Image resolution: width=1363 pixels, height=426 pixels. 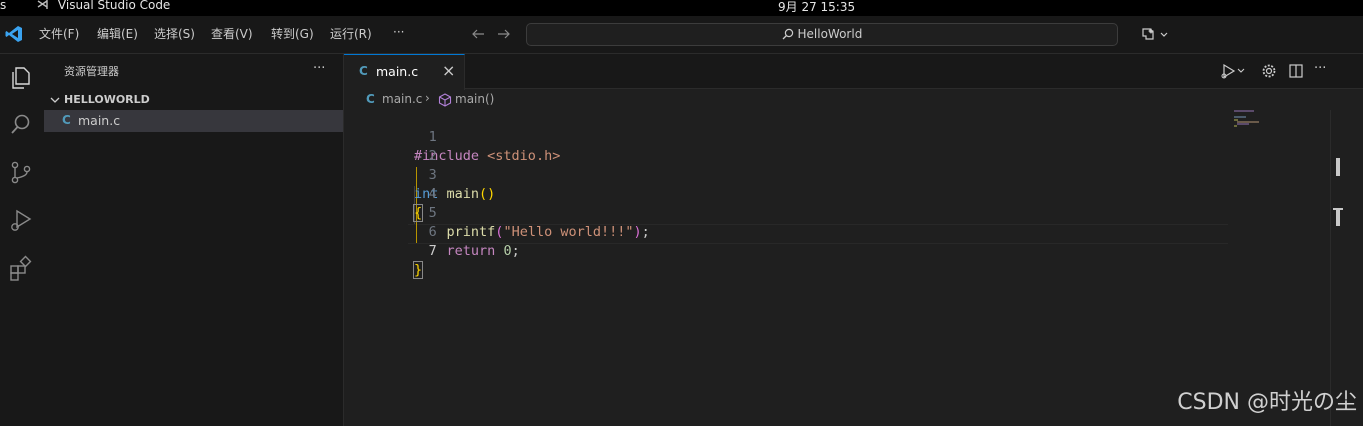 I want to click on chevron-right-icon: ›, so click(x=427, y=98).